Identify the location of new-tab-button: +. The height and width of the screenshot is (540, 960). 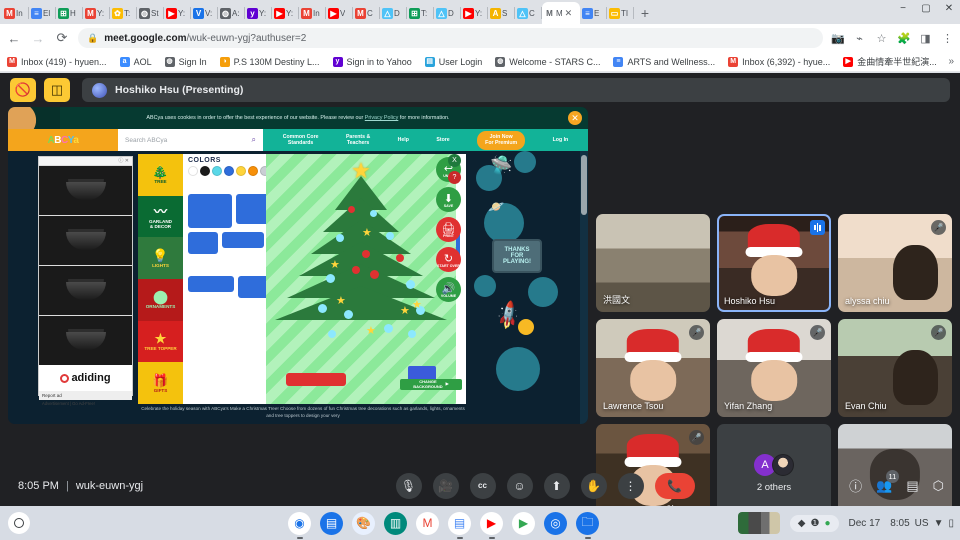
(645, 13).